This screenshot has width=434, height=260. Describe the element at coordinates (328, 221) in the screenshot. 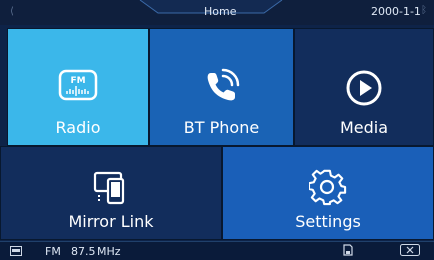

I see `settings-tile-label: Settings` at that location.